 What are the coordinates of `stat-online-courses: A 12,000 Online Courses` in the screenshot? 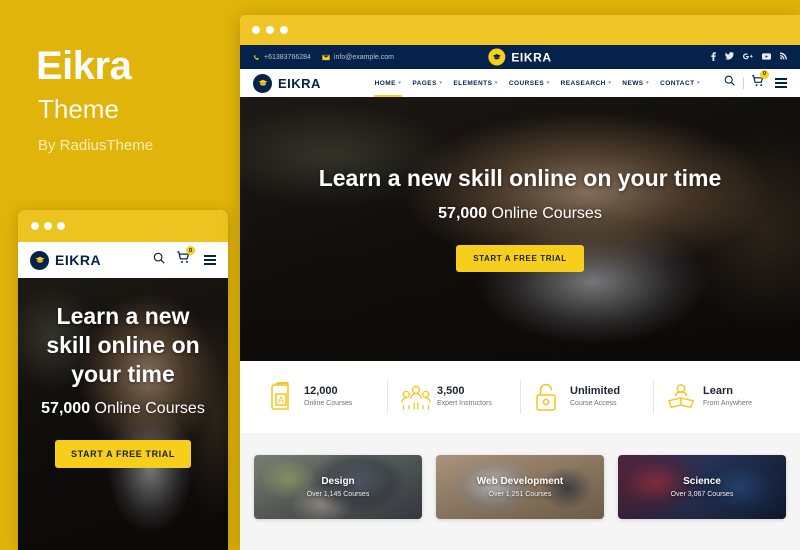 It's located at (320, 396).